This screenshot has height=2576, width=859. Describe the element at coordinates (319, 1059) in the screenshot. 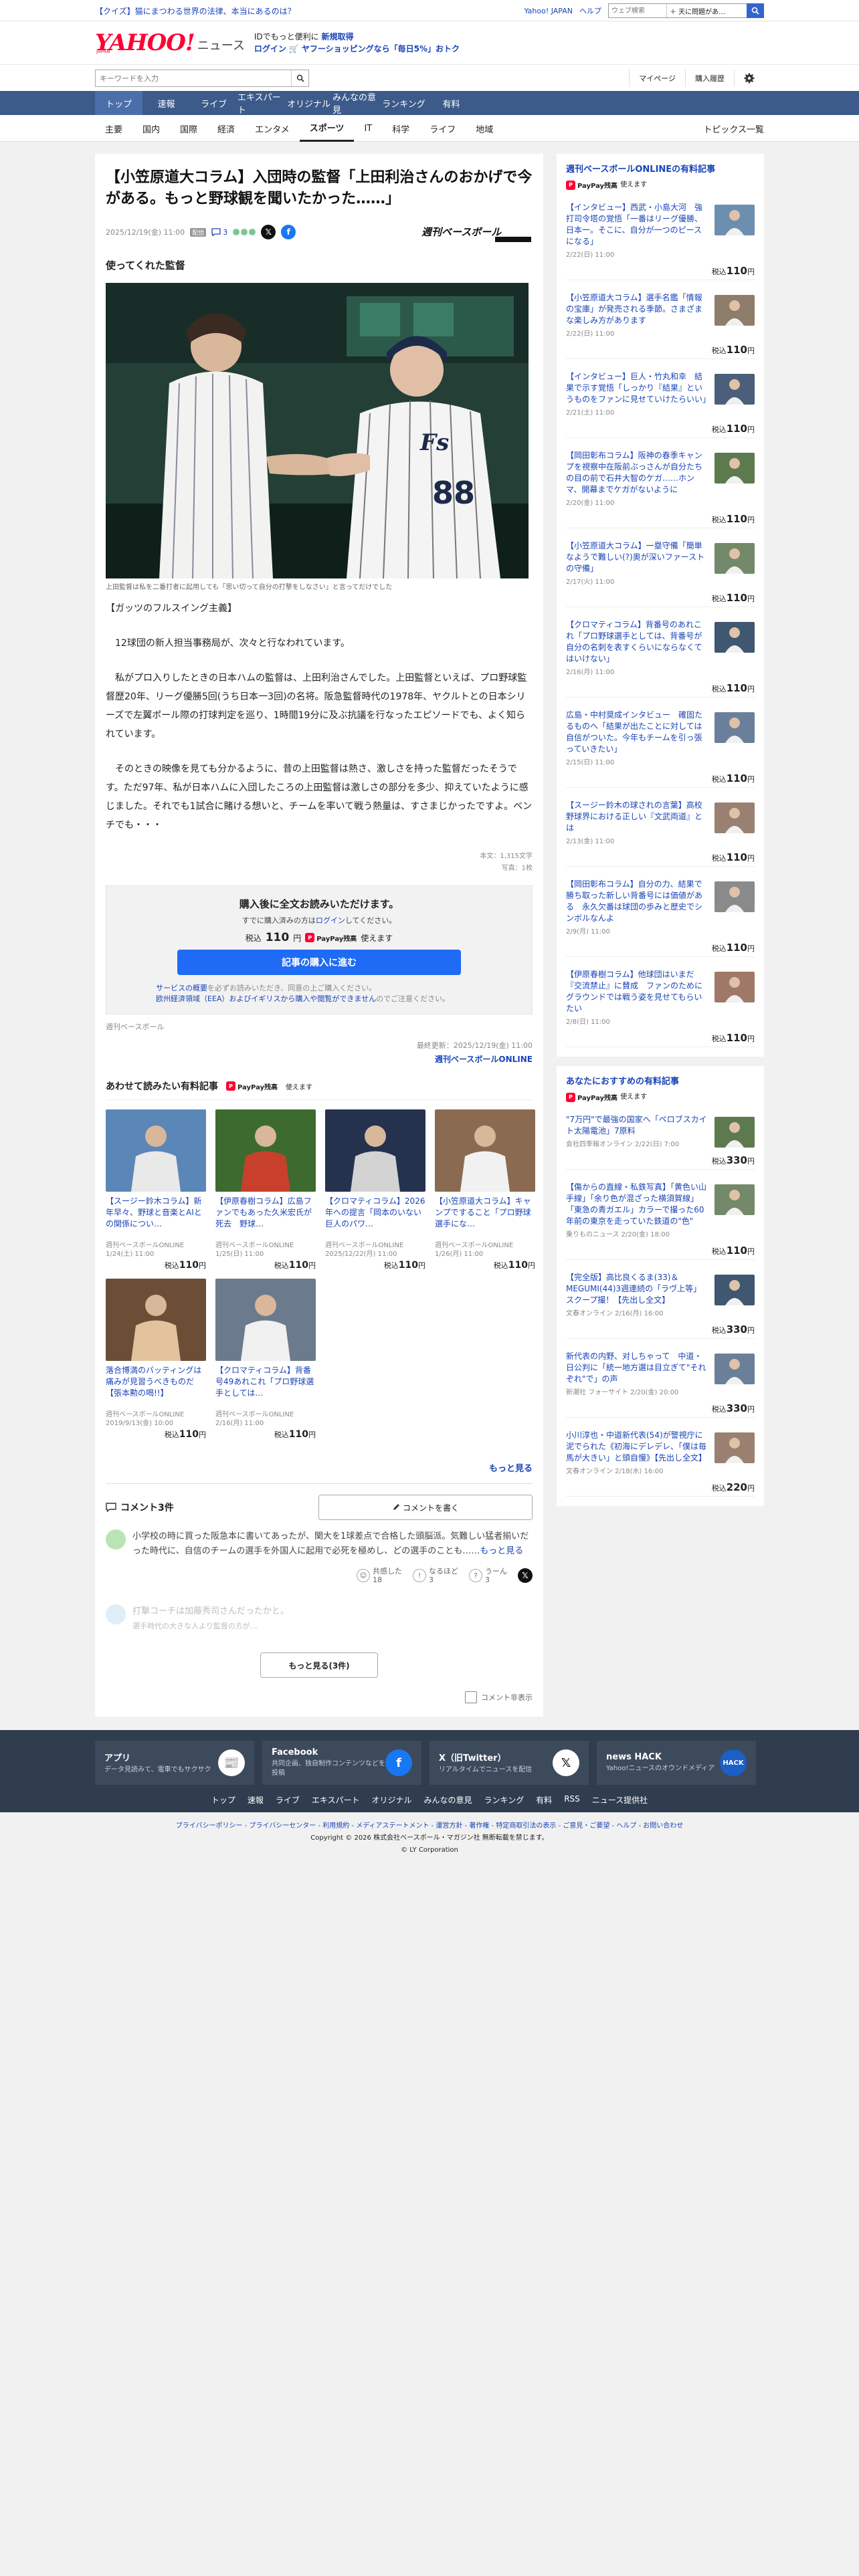

I see `publisher-online-link: 週刊ベースボールONLINE` at that location.